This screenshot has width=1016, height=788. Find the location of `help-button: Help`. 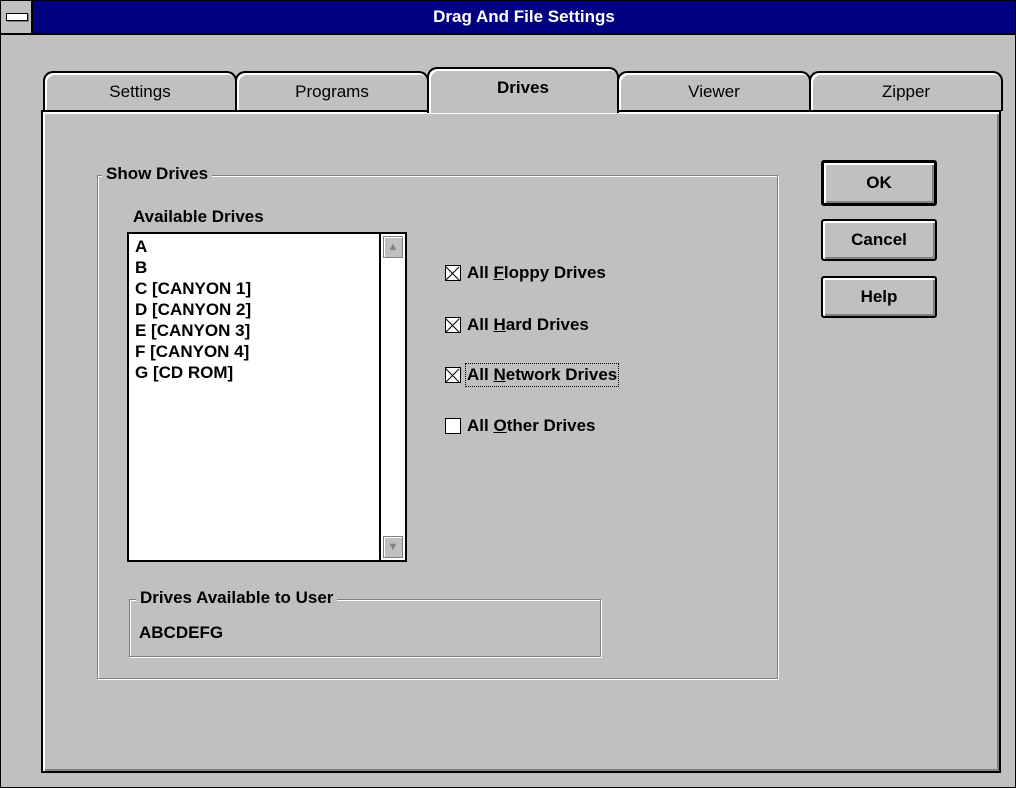

help-button: Help is located at coordinates (879, 297).